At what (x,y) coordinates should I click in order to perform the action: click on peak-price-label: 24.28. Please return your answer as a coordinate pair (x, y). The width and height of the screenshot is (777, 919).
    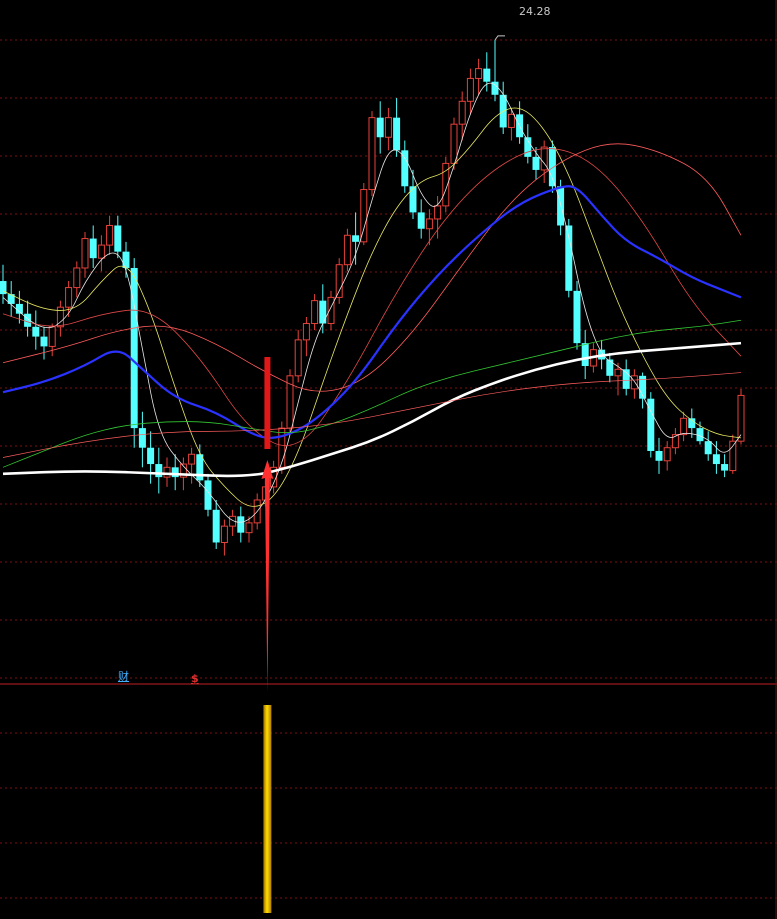
    Looking at the image, I should click on (535, 11).